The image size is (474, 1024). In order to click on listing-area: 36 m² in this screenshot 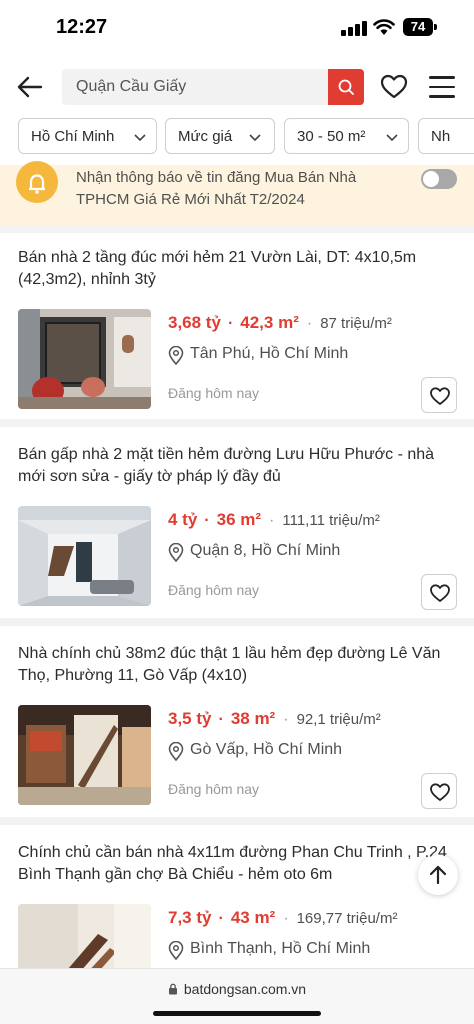, I will do `click(239, 519)`.